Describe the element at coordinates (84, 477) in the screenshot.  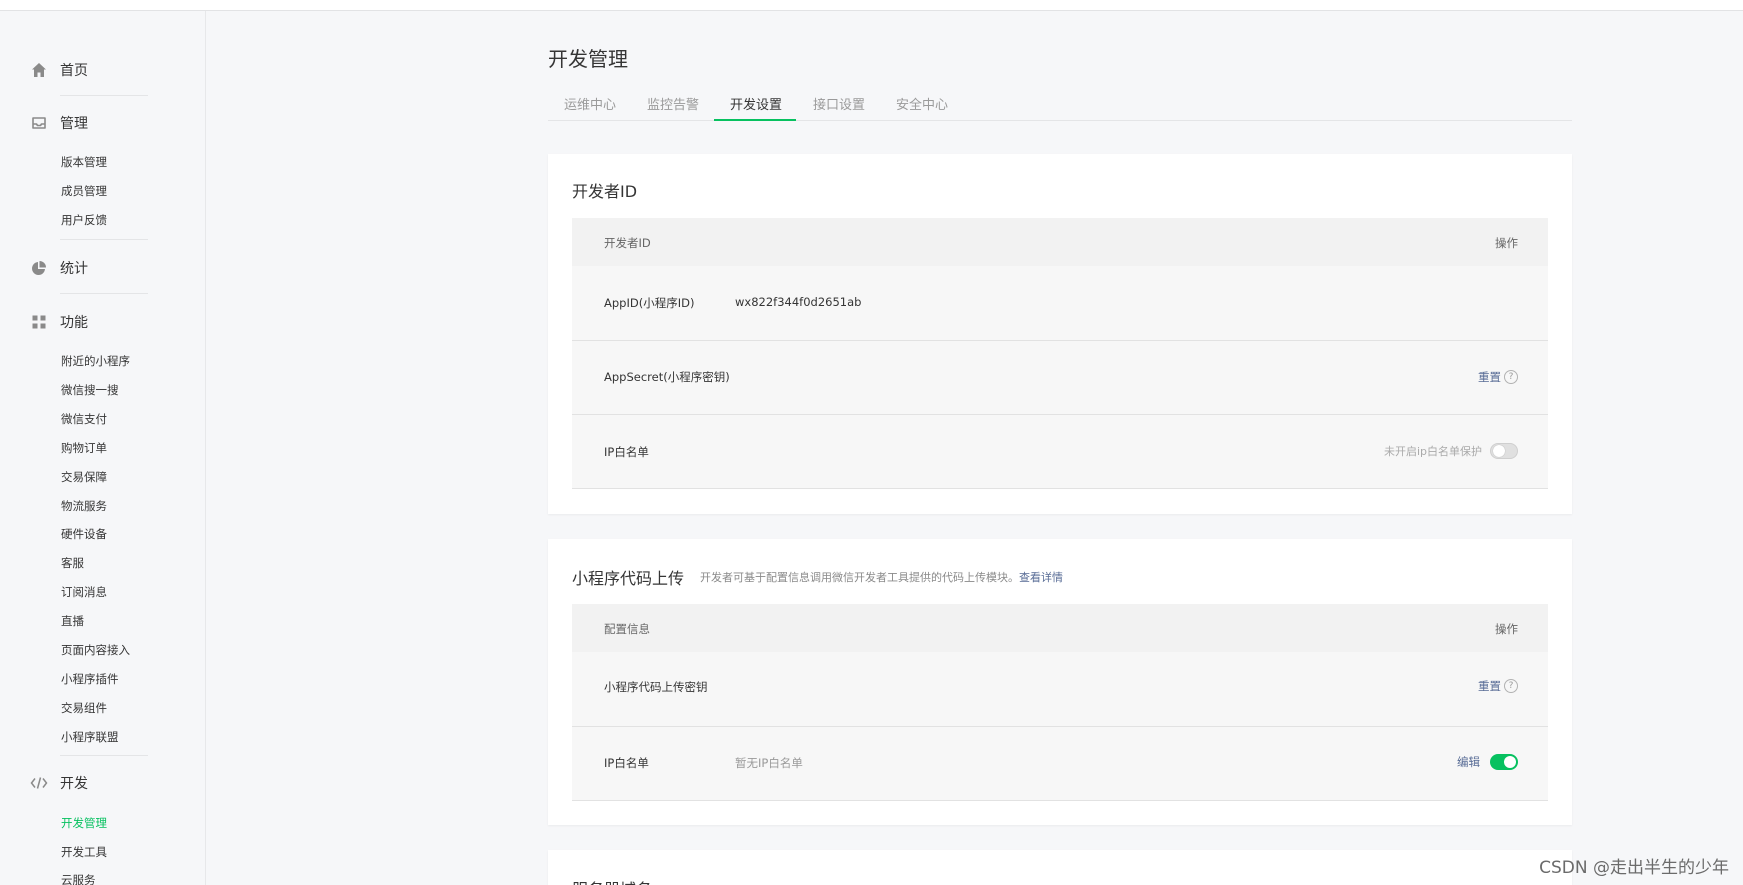
I see `sidebar-item-guarantee: 交易保障` at that location.